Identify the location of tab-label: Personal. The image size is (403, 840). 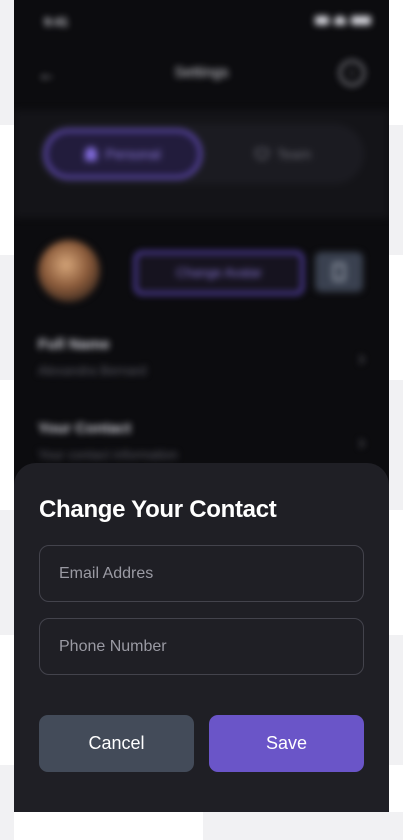
(133, 154).